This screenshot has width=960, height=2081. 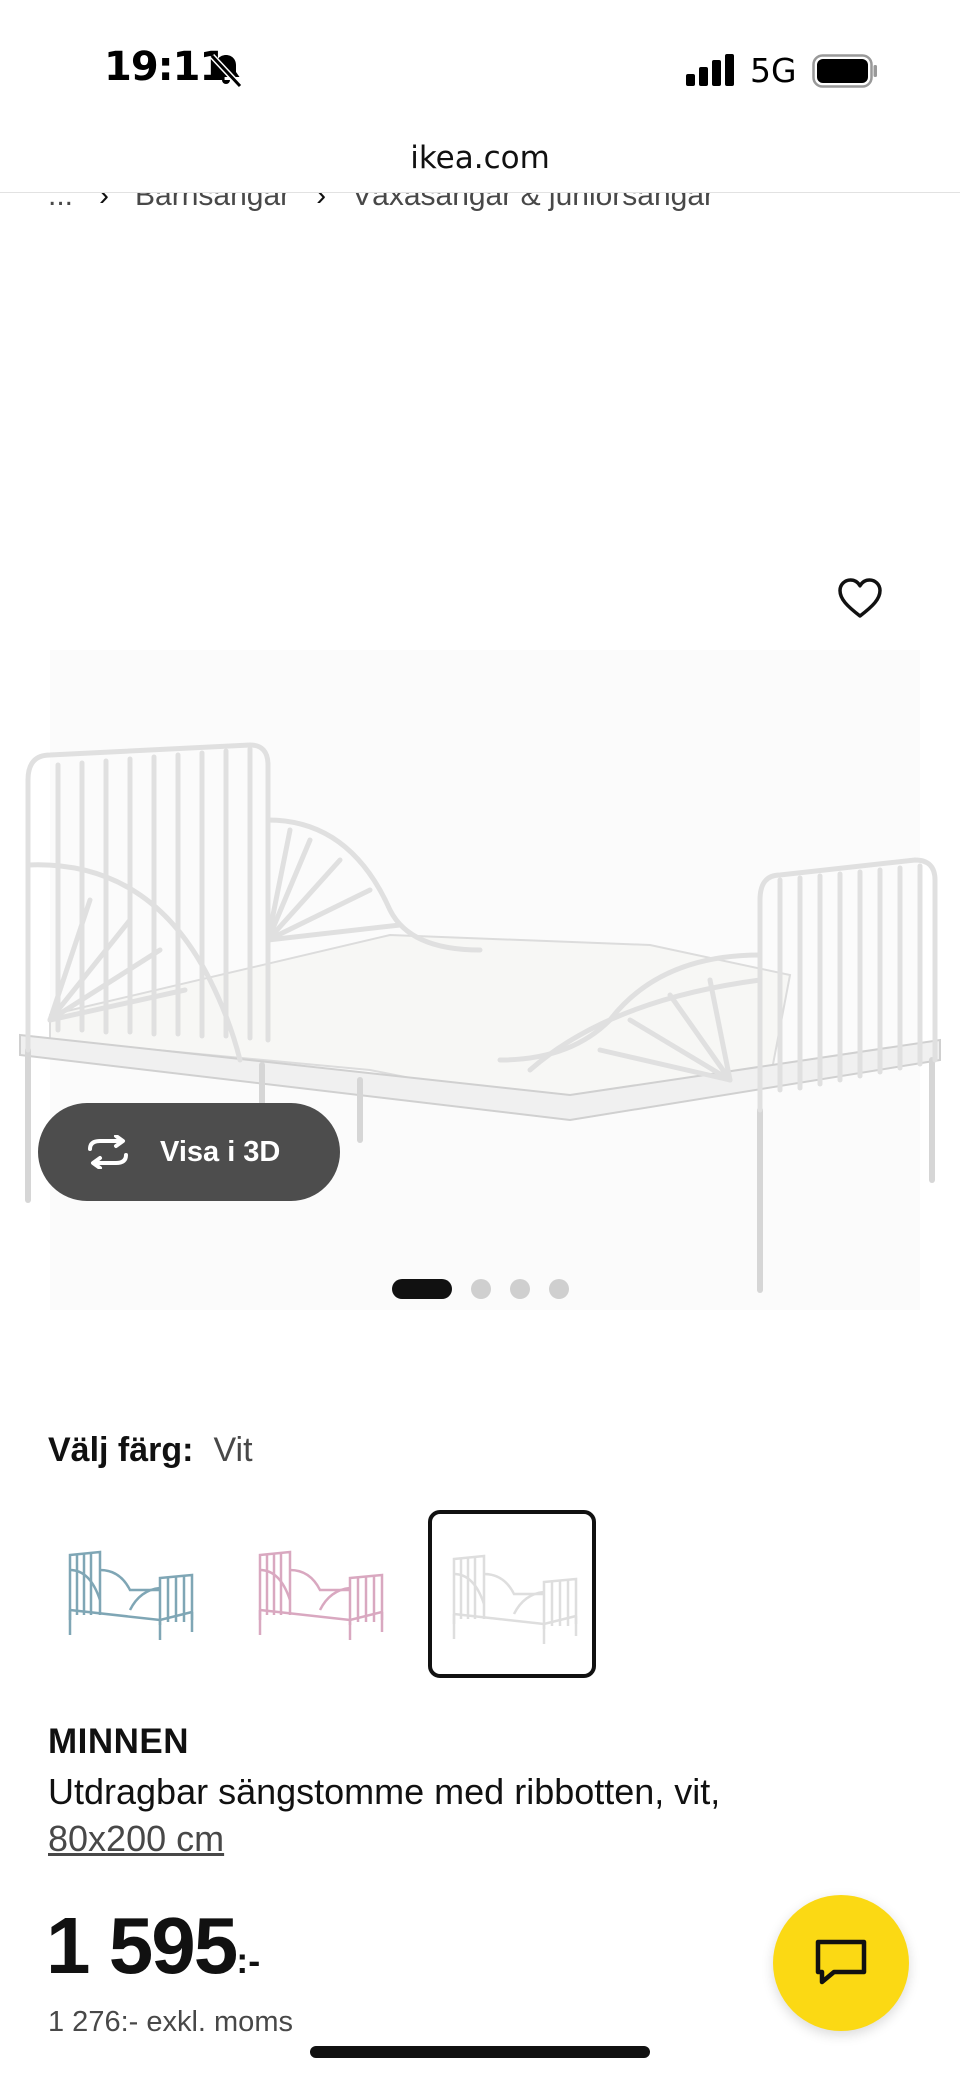 I want to click on heart-icon, so click(x=860, y=598).